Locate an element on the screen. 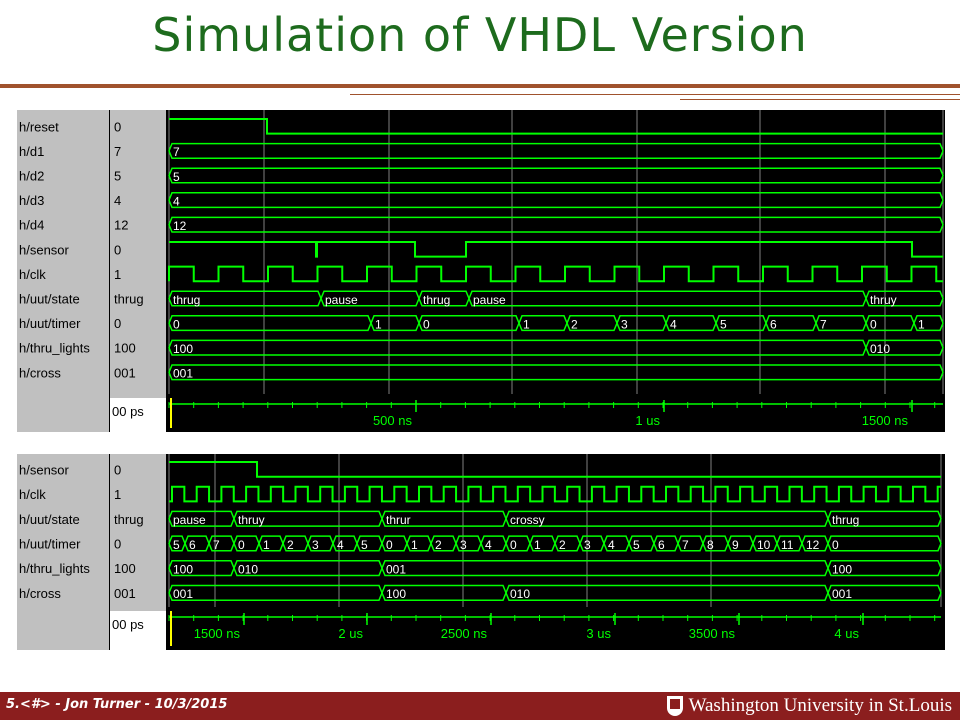 This screenshot has width=960, height=720. bus-value-label: 11 is located at coordinates (787, 545).